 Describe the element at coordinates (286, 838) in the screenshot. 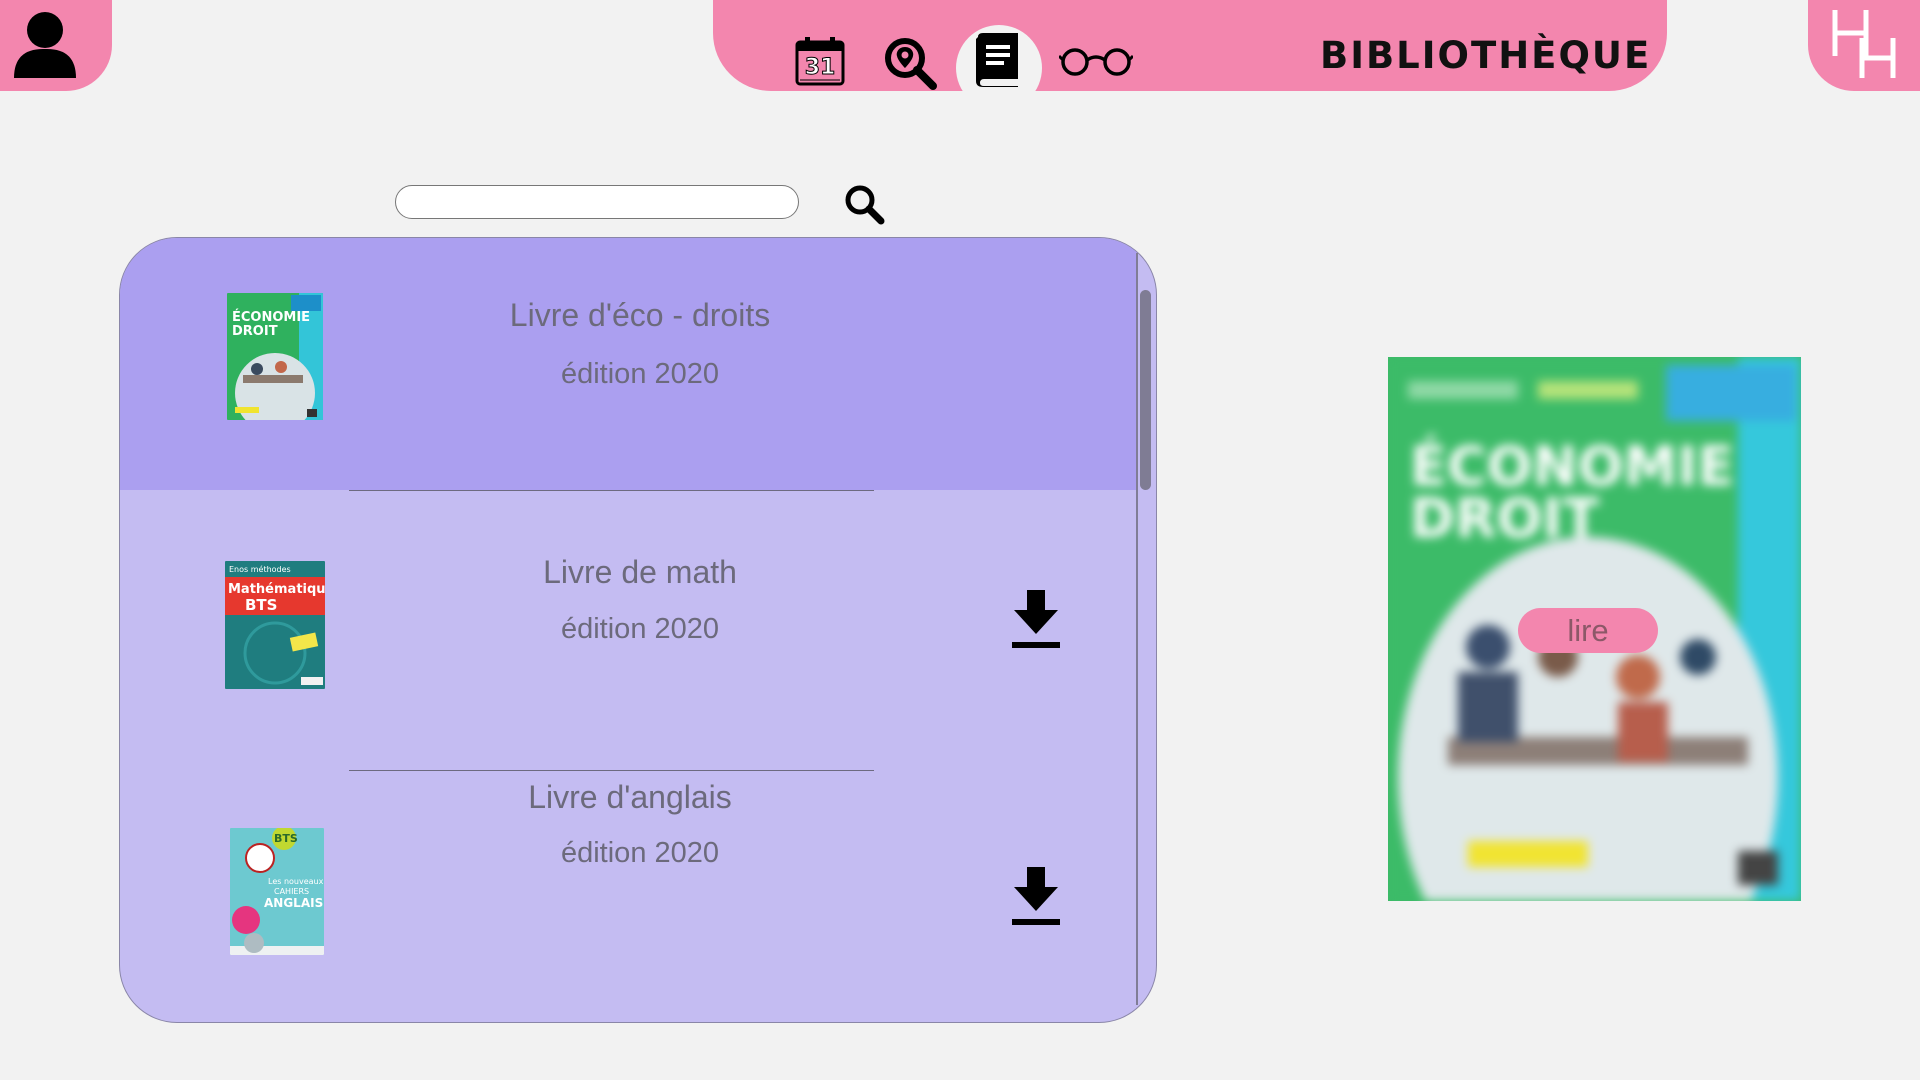

I see `cover-badge: BTS` at that location.